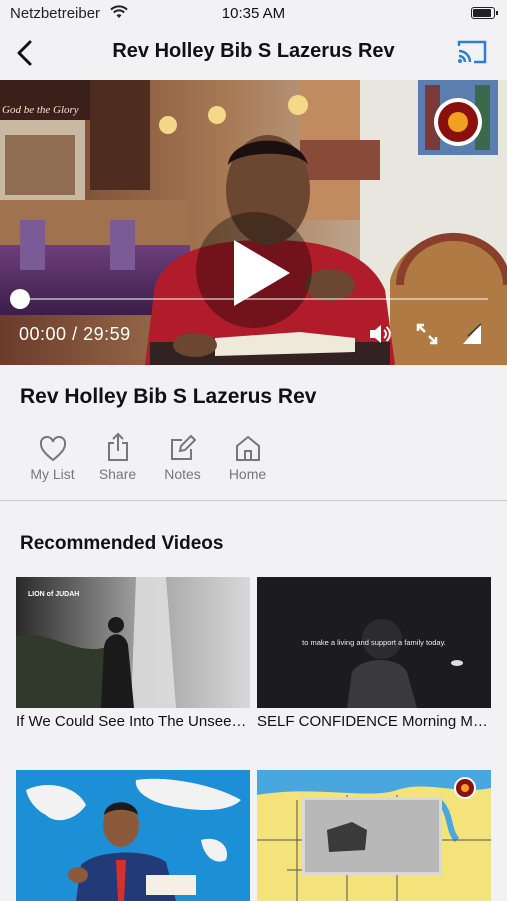 The height and width of the screenshot is (901, 507). Describe the element at coordinates (253, 299) in the screenshot. I see `progress-track` at that location.